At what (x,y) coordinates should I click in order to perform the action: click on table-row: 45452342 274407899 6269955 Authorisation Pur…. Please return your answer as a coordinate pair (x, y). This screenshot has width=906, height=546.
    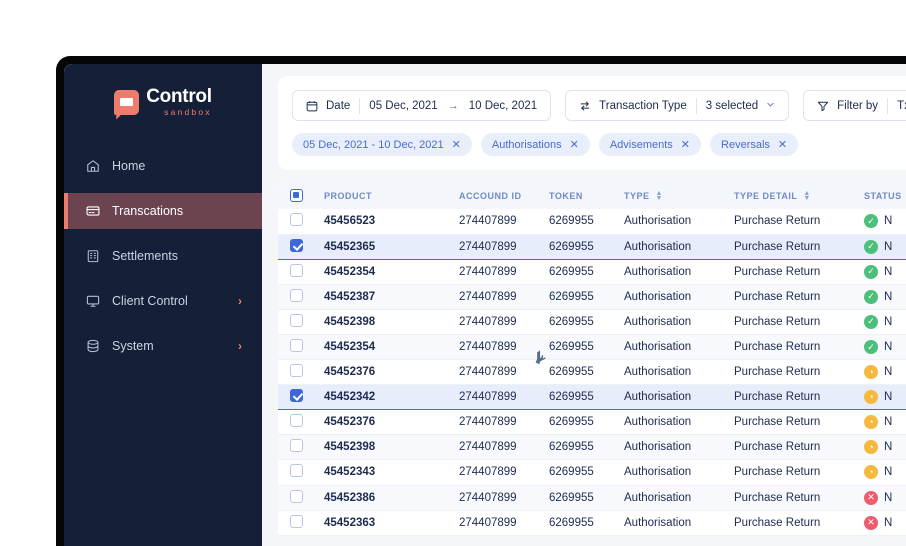
    Looking at the image, I should click on (592, 397).